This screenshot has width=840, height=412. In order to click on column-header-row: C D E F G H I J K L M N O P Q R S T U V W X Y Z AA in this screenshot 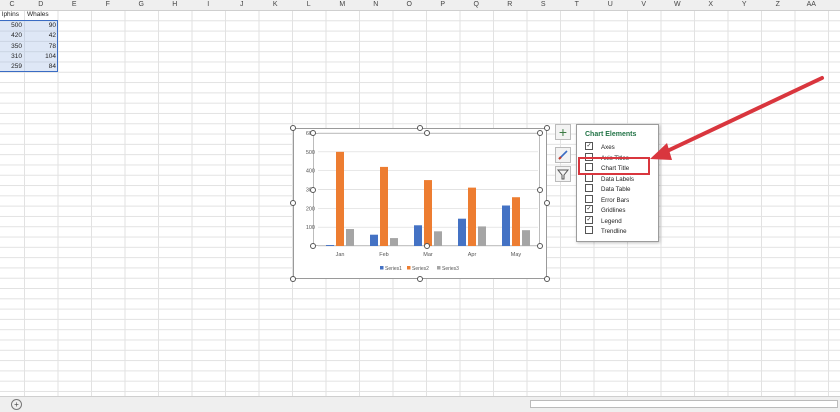, I will do `click(420, 5)`.